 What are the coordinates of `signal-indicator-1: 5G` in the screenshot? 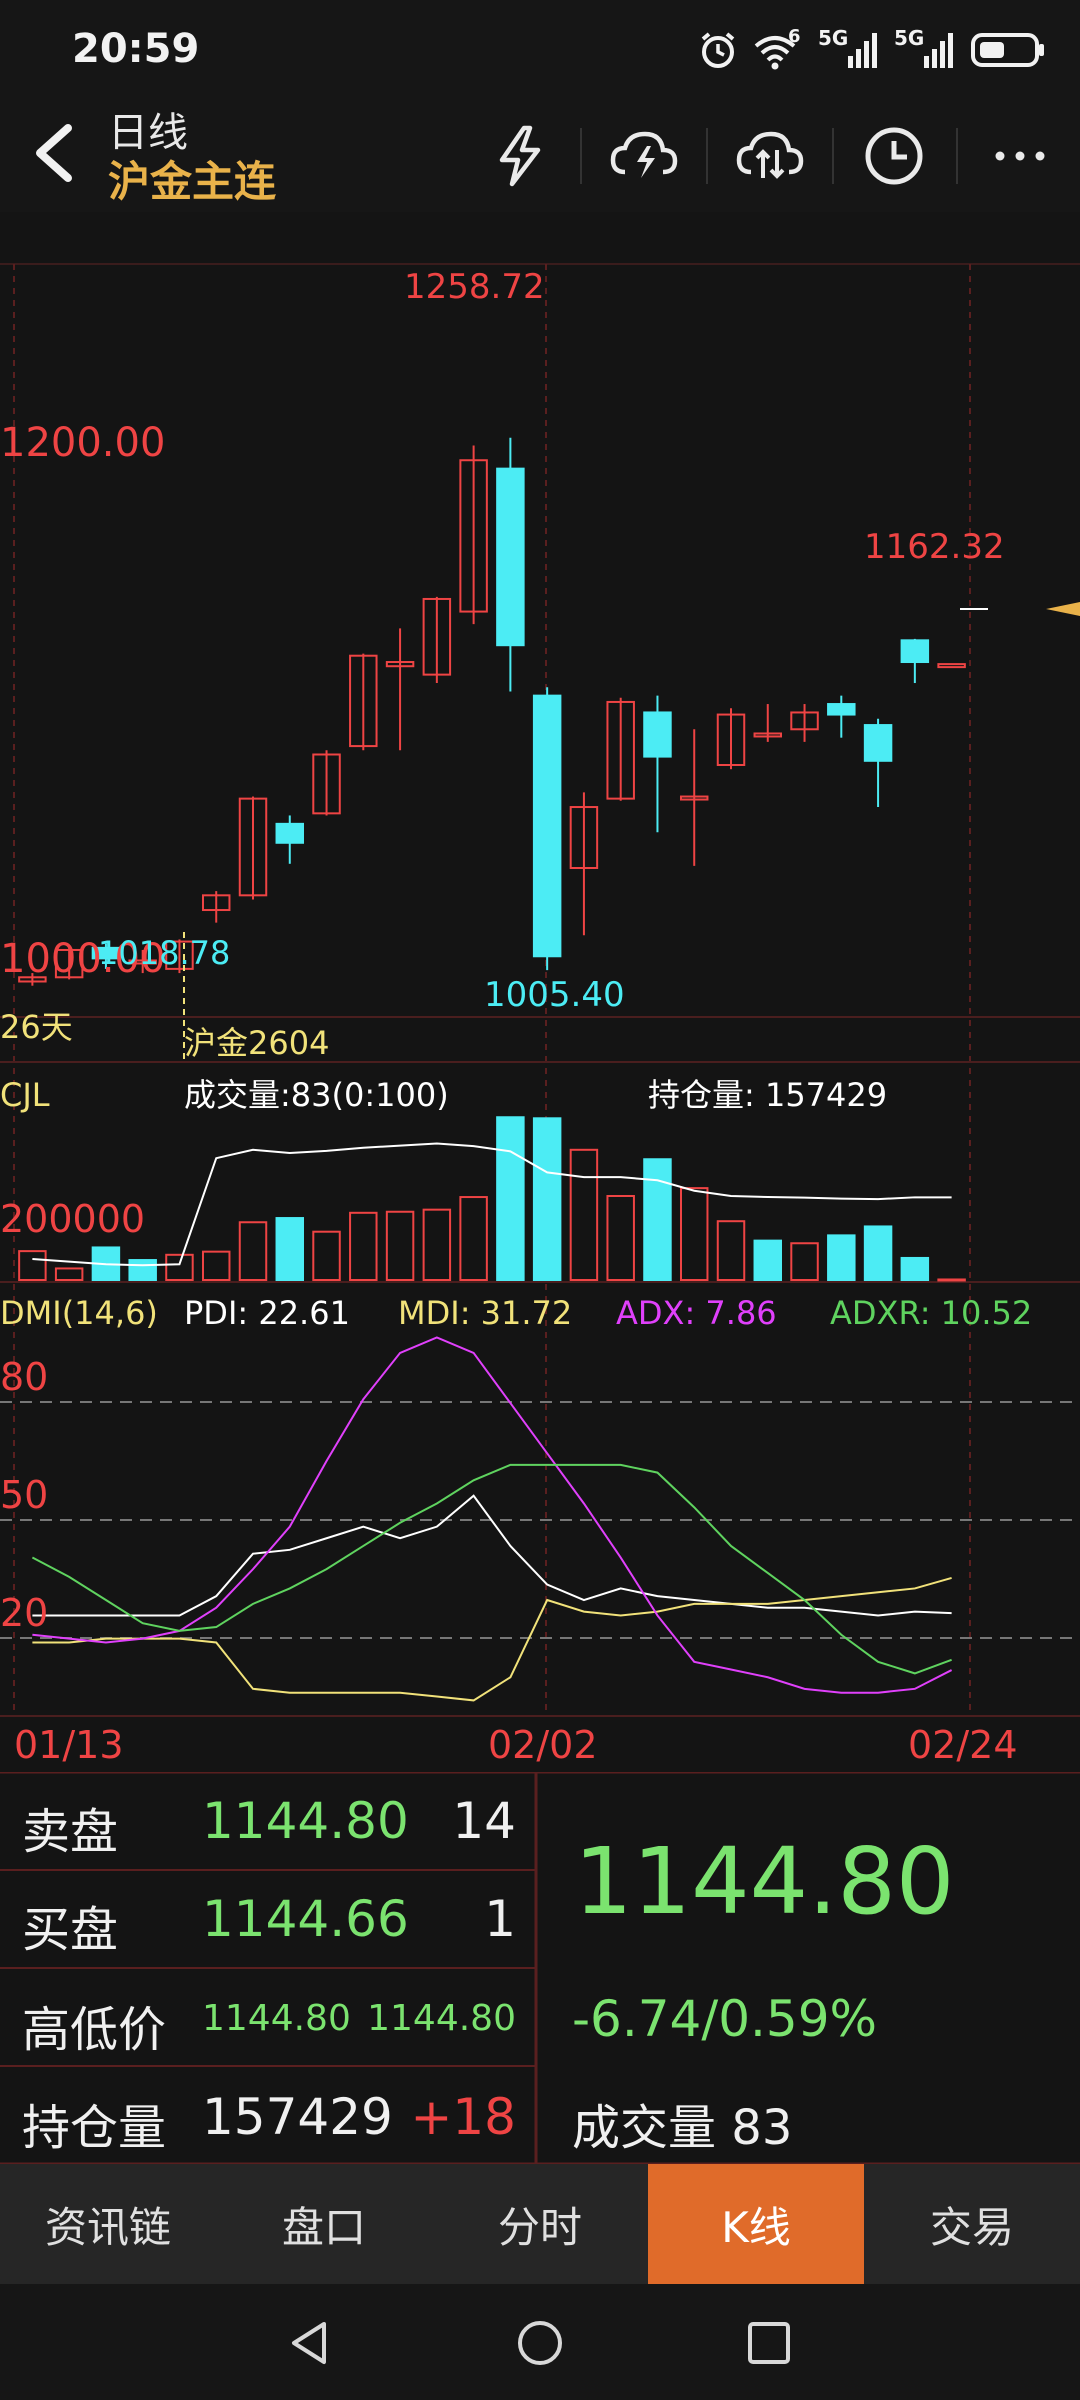 It's located at (849, 48).